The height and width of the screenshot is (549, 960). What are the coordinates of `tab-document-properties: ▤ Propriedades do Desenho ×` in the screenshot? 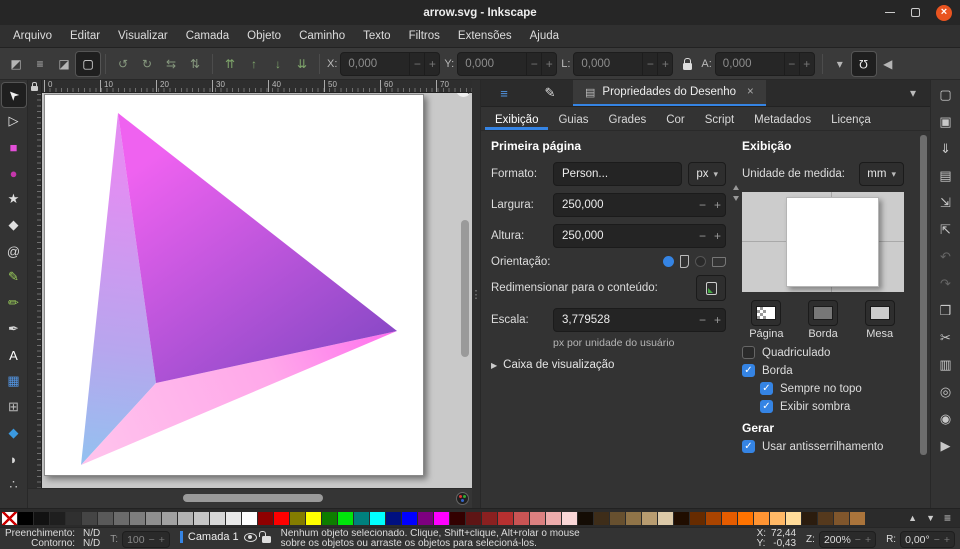 It's located at (669, 93).